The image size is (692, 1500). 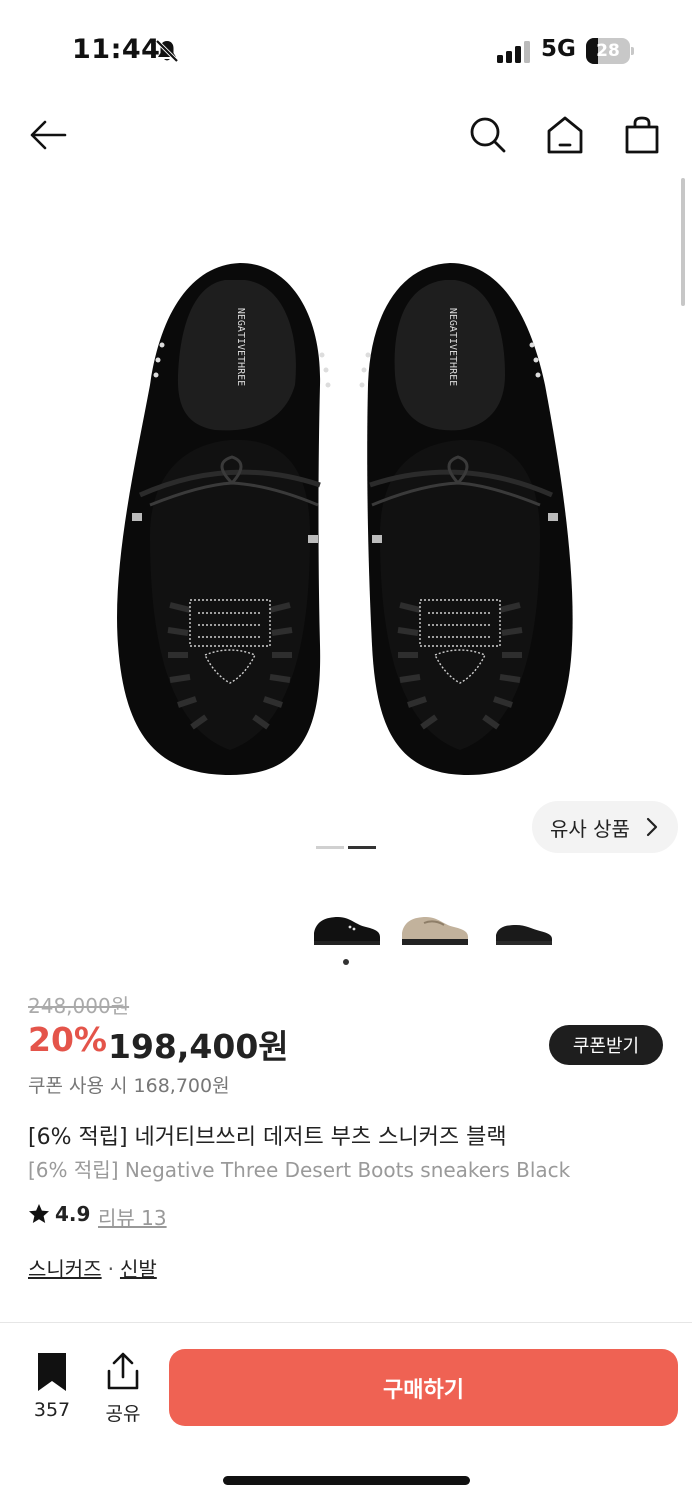 I want to click on network-type: 5G, so click(x=558, y=49).